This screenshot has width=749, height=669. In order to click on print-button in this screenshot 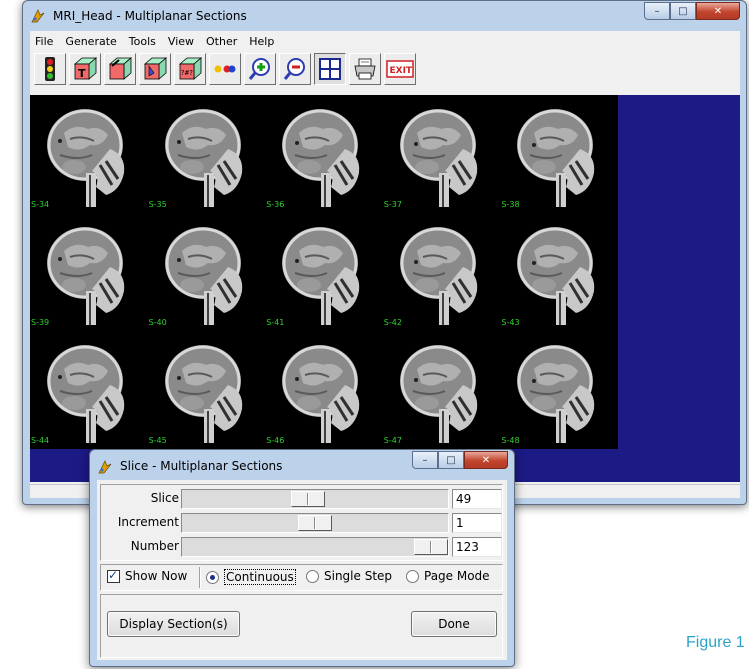, I will do `click(365, 69)`.